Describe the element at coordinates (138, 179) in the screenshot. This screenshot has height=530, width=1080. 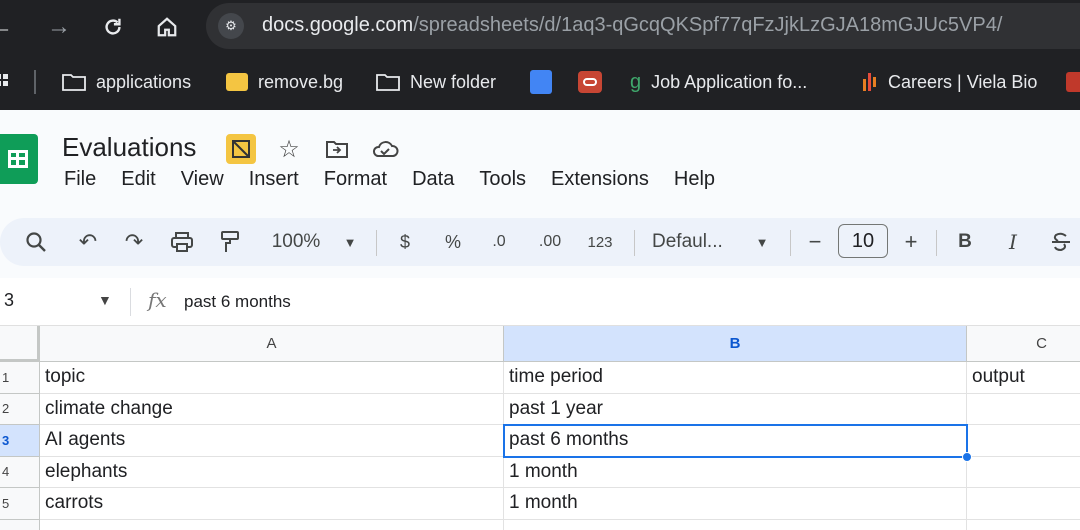
I see `menu-edit: Edit` at that location.